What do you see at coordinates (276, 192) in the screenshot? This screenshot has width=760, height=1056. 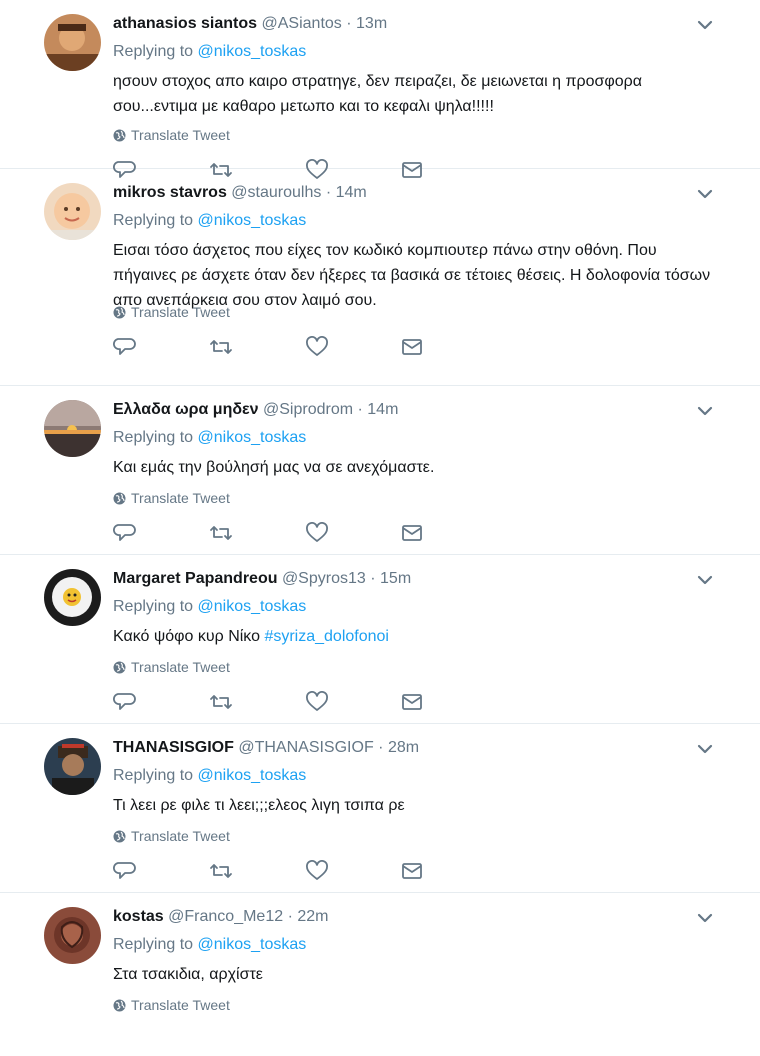 I see `user-handle: @stauroulhs` at bounding box center [276, 192].